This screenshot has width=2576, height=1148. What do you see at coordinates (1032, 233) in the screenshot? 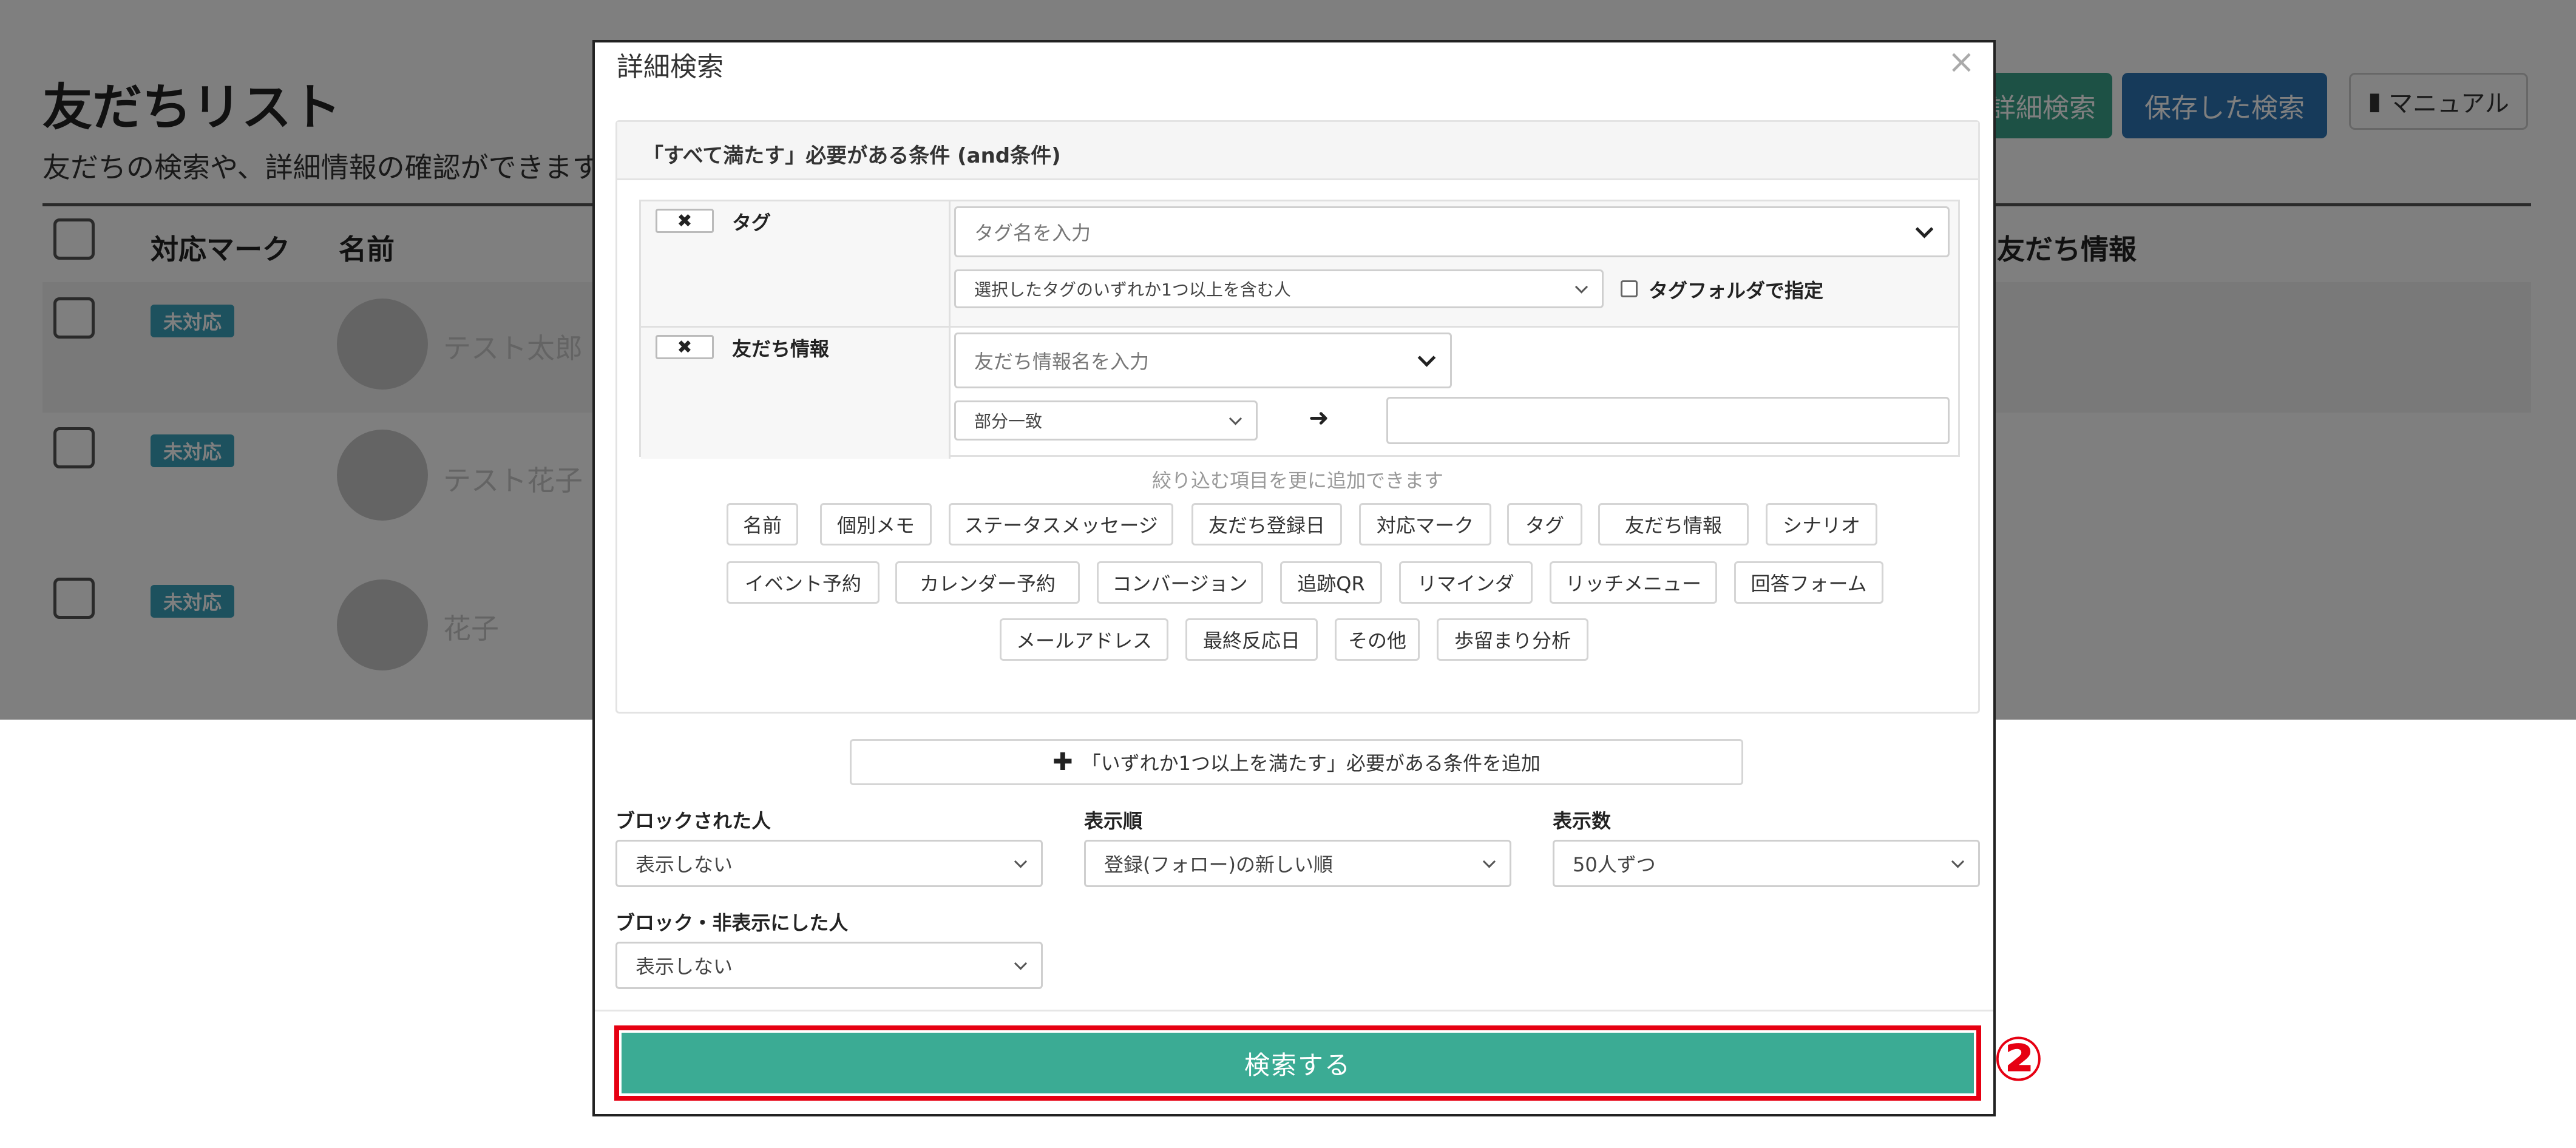
I see `tag-name-placeholder: タグ名を入力` at bounding box center [1032, 233].